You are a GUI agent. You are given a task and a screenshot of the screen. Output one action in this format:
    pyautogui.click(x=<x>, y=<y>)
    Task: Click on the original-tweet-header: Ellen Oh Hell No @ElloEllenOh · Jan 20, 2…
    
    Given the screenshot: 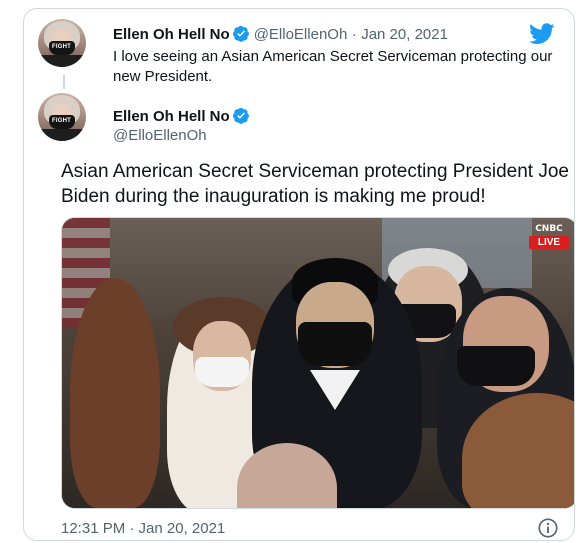 What is the action you would take?
    pyautogui.click(x=280, y=34)
    